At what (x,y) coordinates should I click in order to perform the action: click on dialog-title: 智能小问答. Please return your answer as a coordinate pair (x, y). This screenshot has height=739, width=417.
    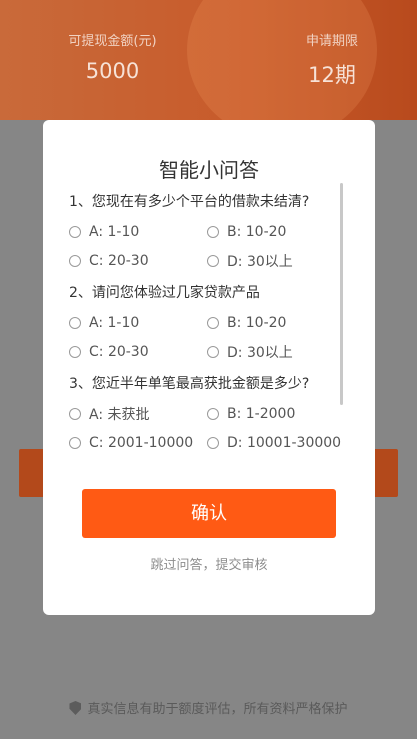
    Looking at the image, I should click on (209, 170).